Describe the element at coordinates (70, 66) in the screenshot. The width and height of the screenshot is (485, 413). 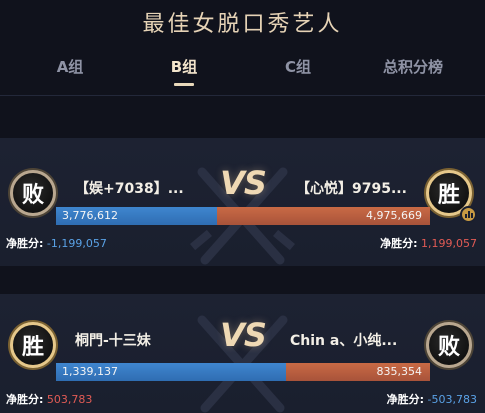
I see `tab-group-a: A组` at that location.